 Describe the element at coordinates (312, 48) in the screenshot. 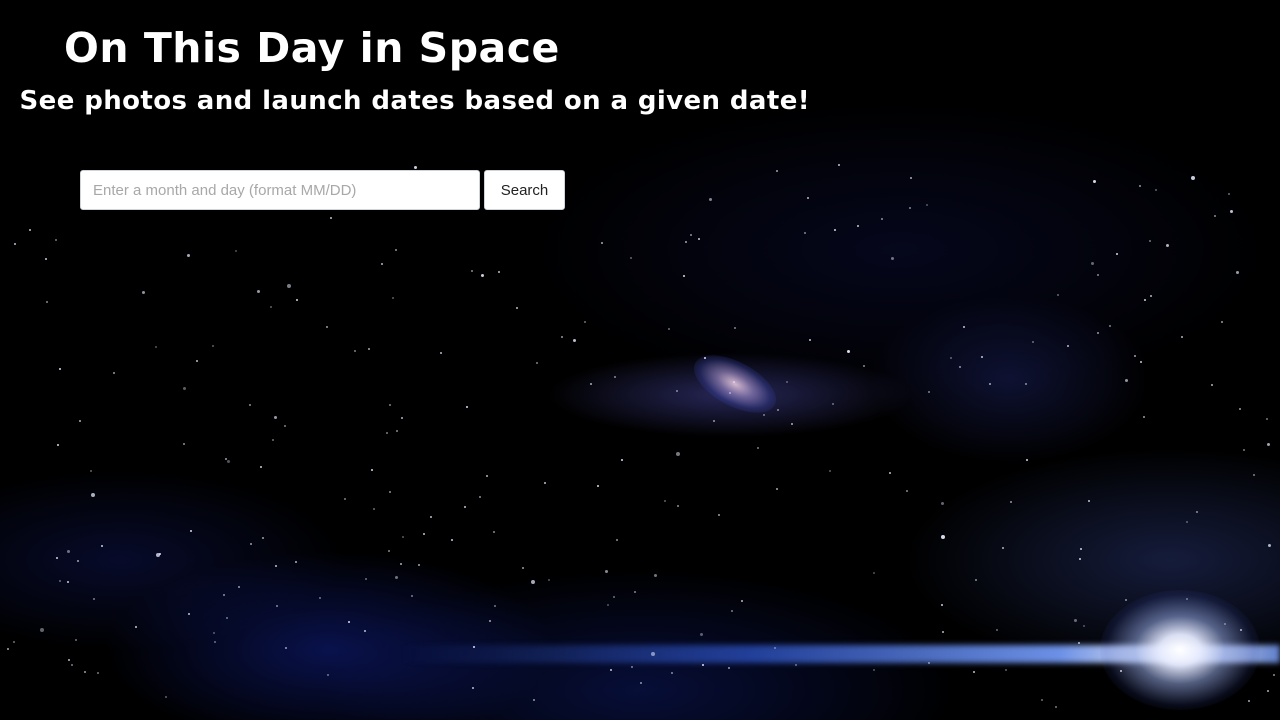

I see `page-title: On This Day in Space` at that location.